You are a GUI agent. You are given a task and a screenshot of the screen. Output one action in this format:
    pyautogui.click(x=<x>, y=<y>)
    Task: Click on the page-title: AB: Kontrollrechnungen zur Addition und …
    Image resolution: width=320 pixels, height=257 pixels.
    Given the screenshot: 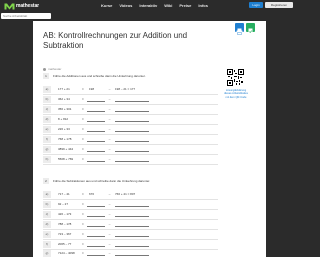 What is the action you would take?
    pyautogui.click(x=115, y=40)
    